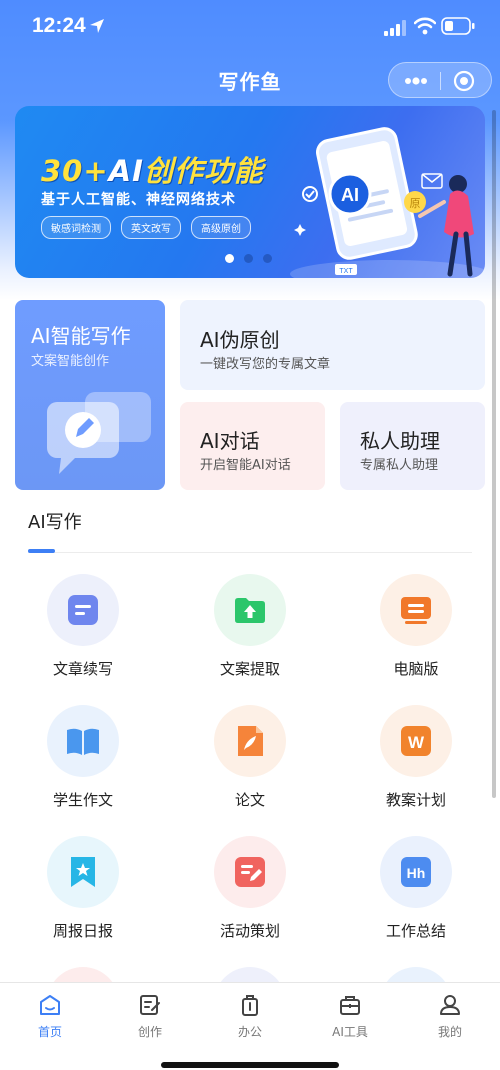  I want to click on bottom-tab-bar: 首页 创作 办公 AI工具 我的, so click(250, 1026).